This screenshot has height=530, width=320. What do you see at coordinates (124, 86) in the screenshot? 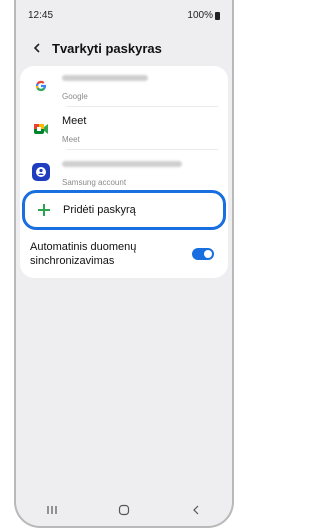
I see `account-row-google: Google` at bounding box center [124, 86].